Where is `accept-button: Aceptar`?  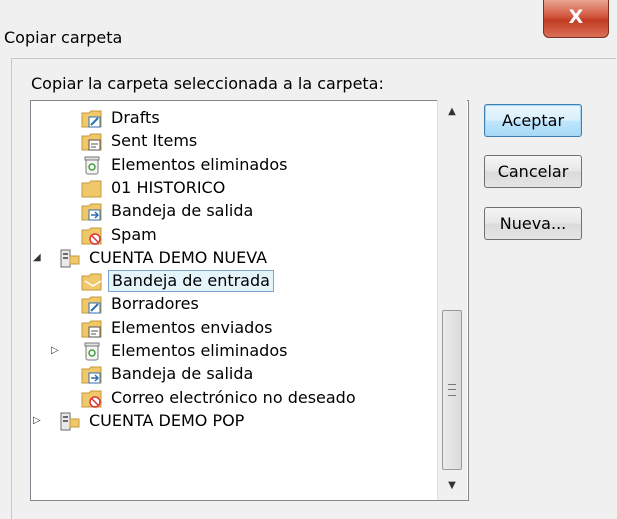
accept-button: Aceptar is located at coordinates (533, 120).